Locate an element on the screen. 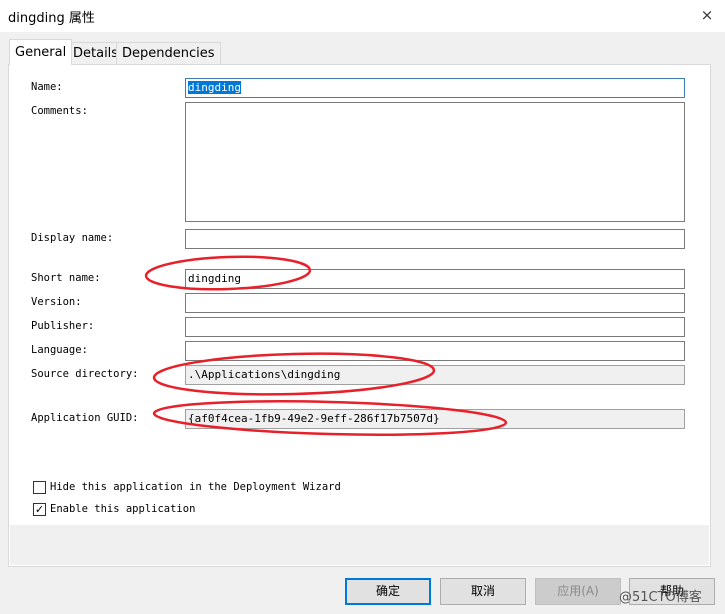 The width and height of the screenshot is (725, 614). apply-button: 应用(A) is located at coordinates (578, 591).